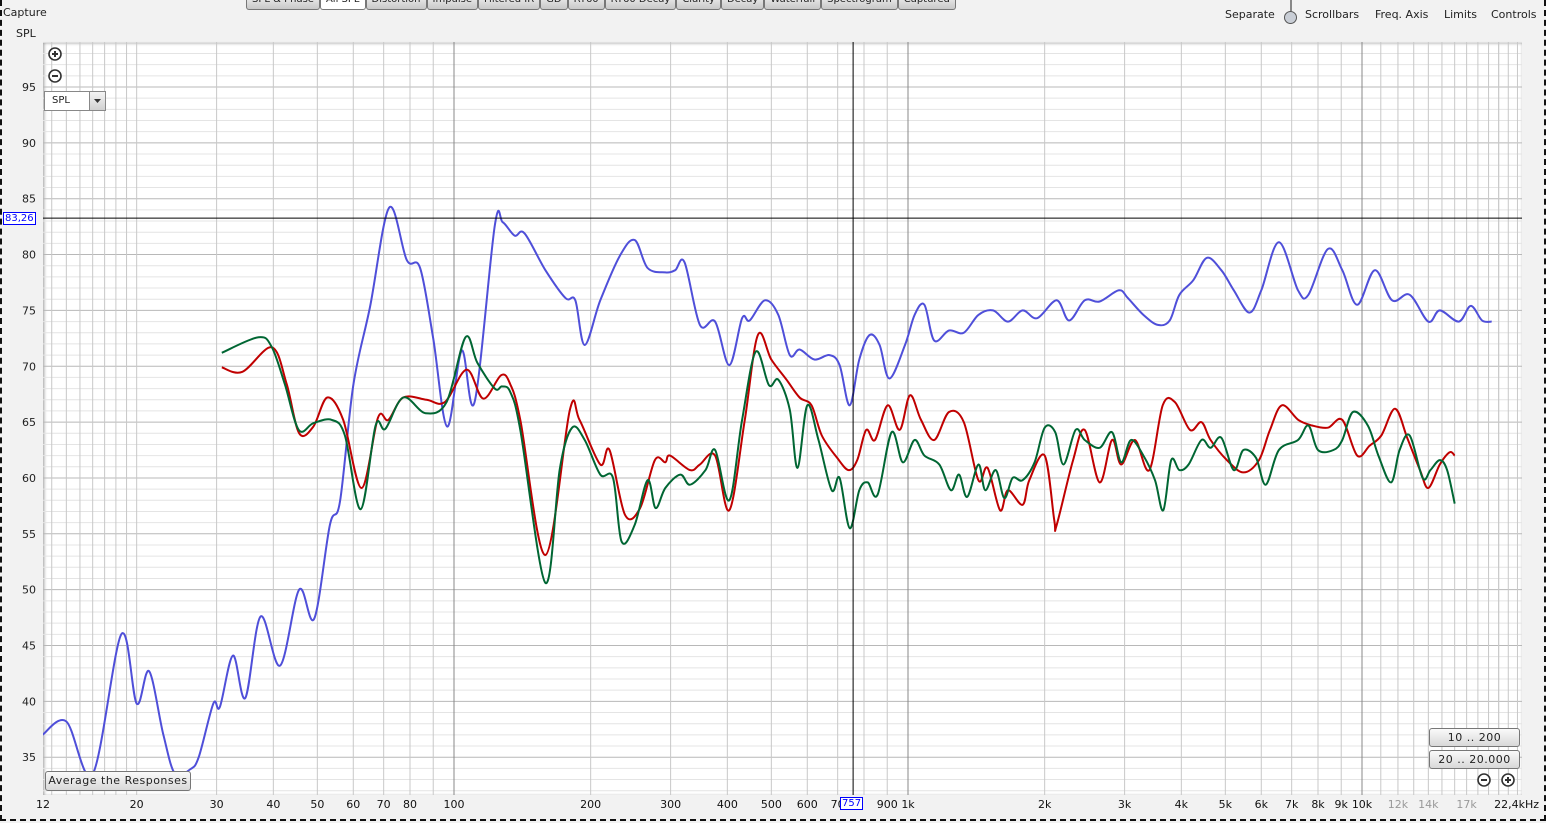 This screenshot has height=823, width=1546. I want to click on zoom-out-vertical-icon, so click(55, 76).